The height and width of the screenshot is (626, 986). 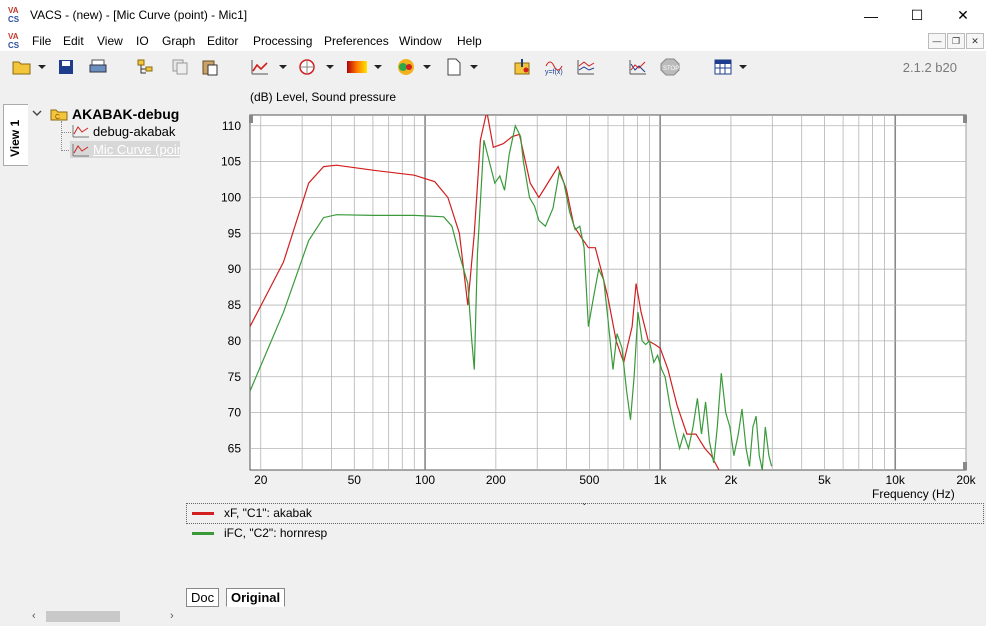 I want to click on menu-file: File, so click(x=41, y=41).